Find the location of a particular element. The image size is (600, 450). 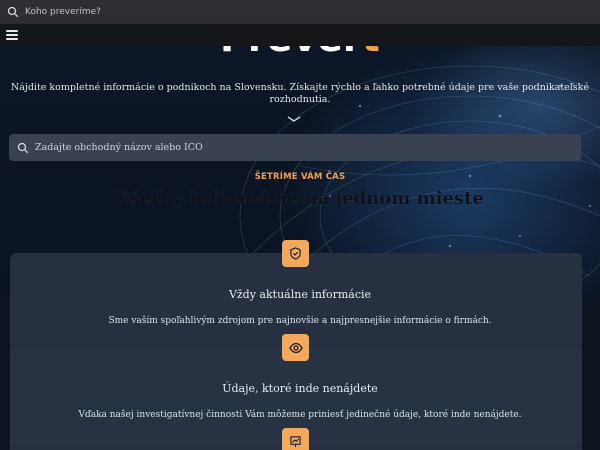

shield-check-icon is located at coordinates (295, 253).